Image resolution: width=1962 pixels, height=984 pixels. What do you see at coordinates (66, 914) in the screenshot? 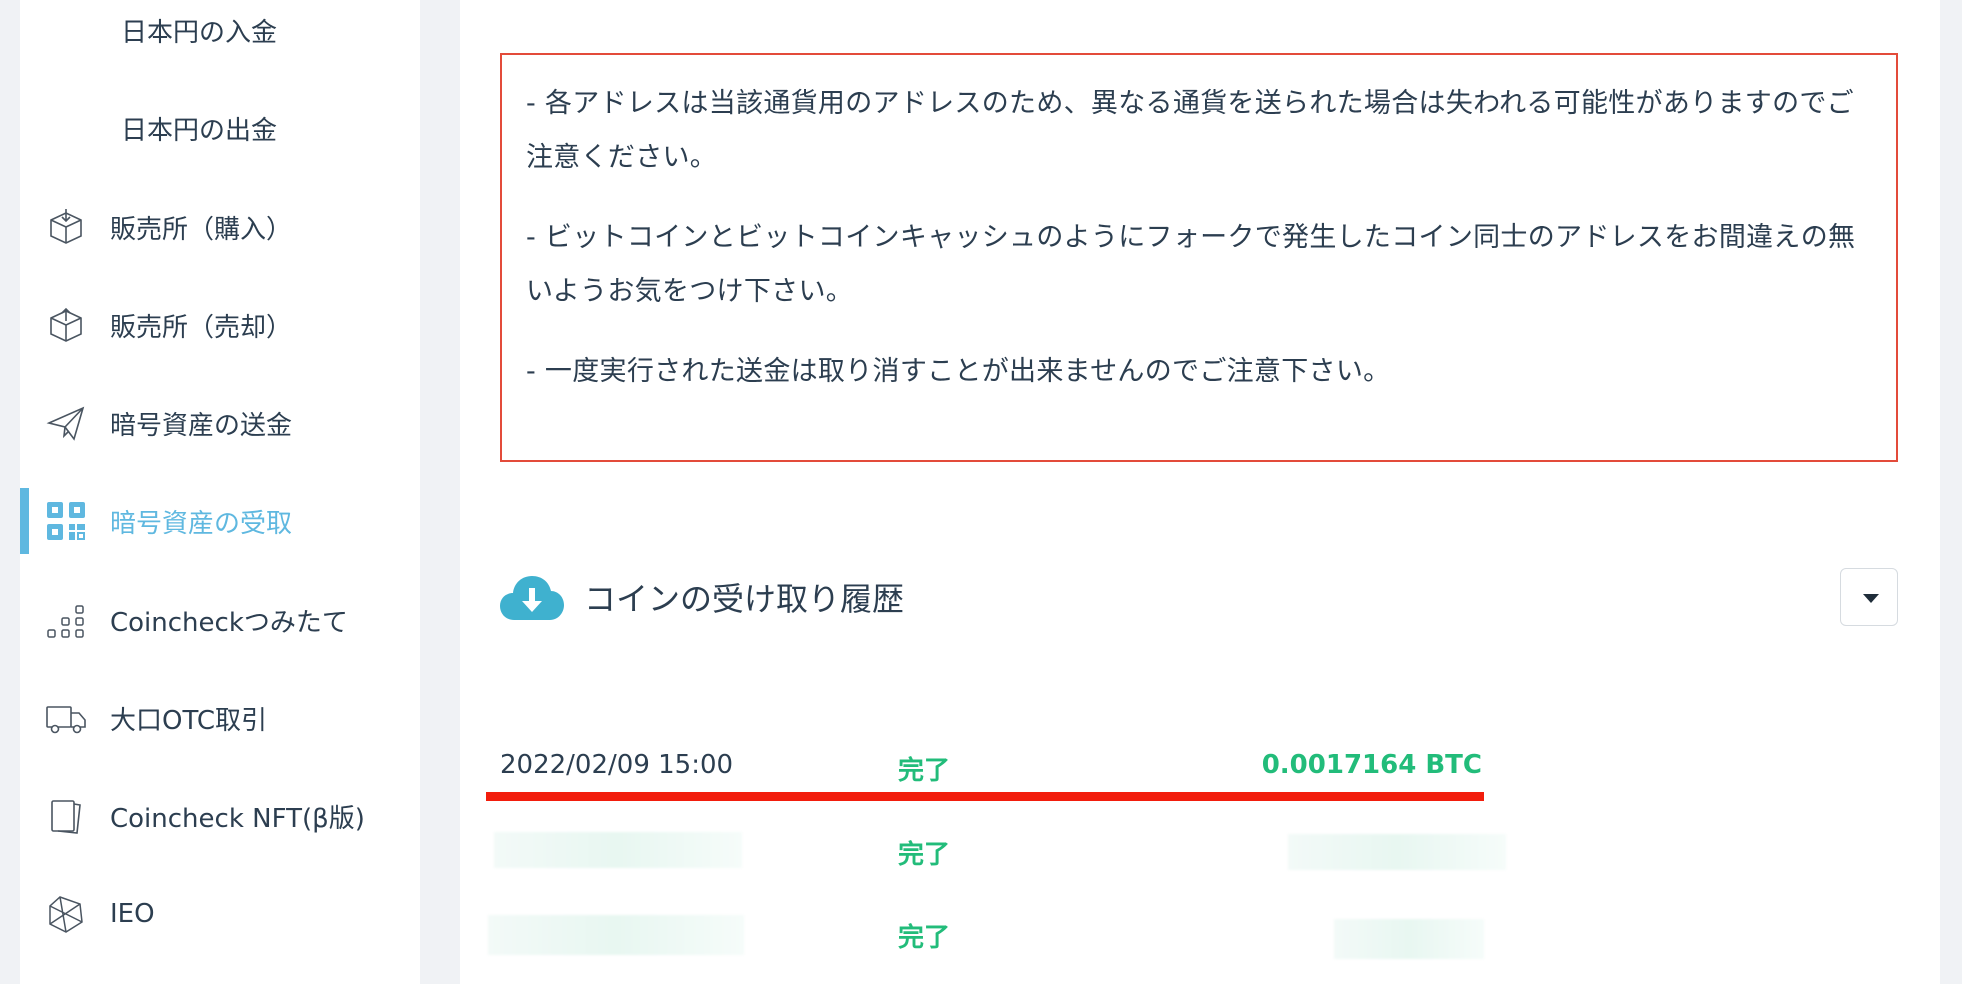
I see `gem-icon` at bounding box center [66, 914].